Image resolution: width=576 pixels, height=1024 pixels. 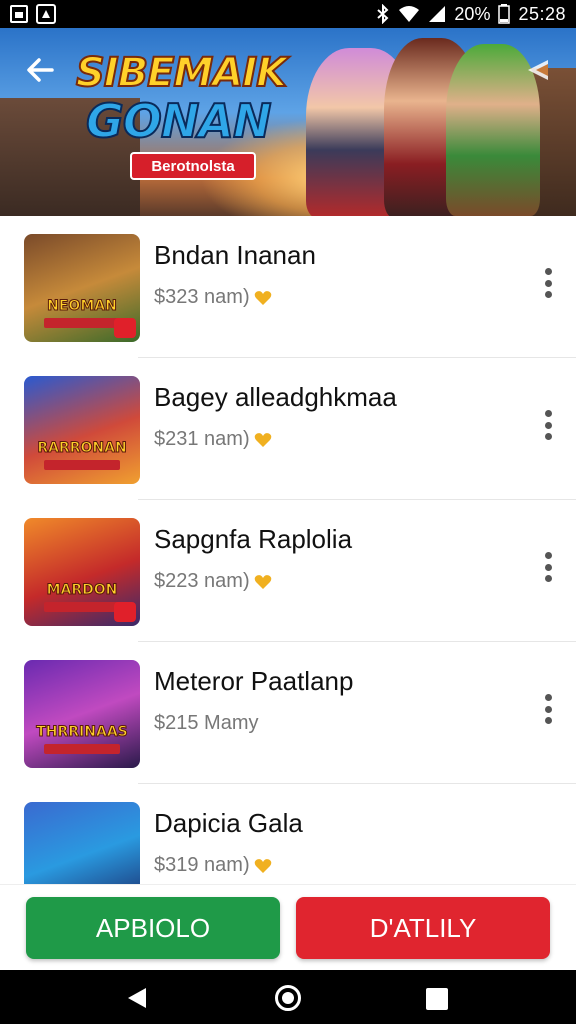 What do you see at coordinates (202, 865) in the screenshot?
I see `price-text: $319 nam)` at bounding box center [202, 865].